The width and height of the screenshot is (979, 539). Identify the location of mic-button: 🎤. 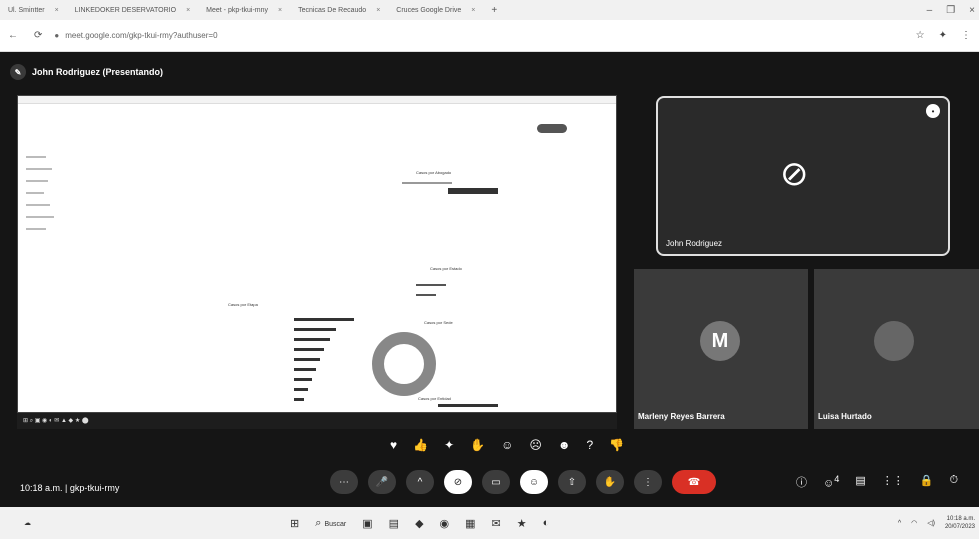
(382, 482).